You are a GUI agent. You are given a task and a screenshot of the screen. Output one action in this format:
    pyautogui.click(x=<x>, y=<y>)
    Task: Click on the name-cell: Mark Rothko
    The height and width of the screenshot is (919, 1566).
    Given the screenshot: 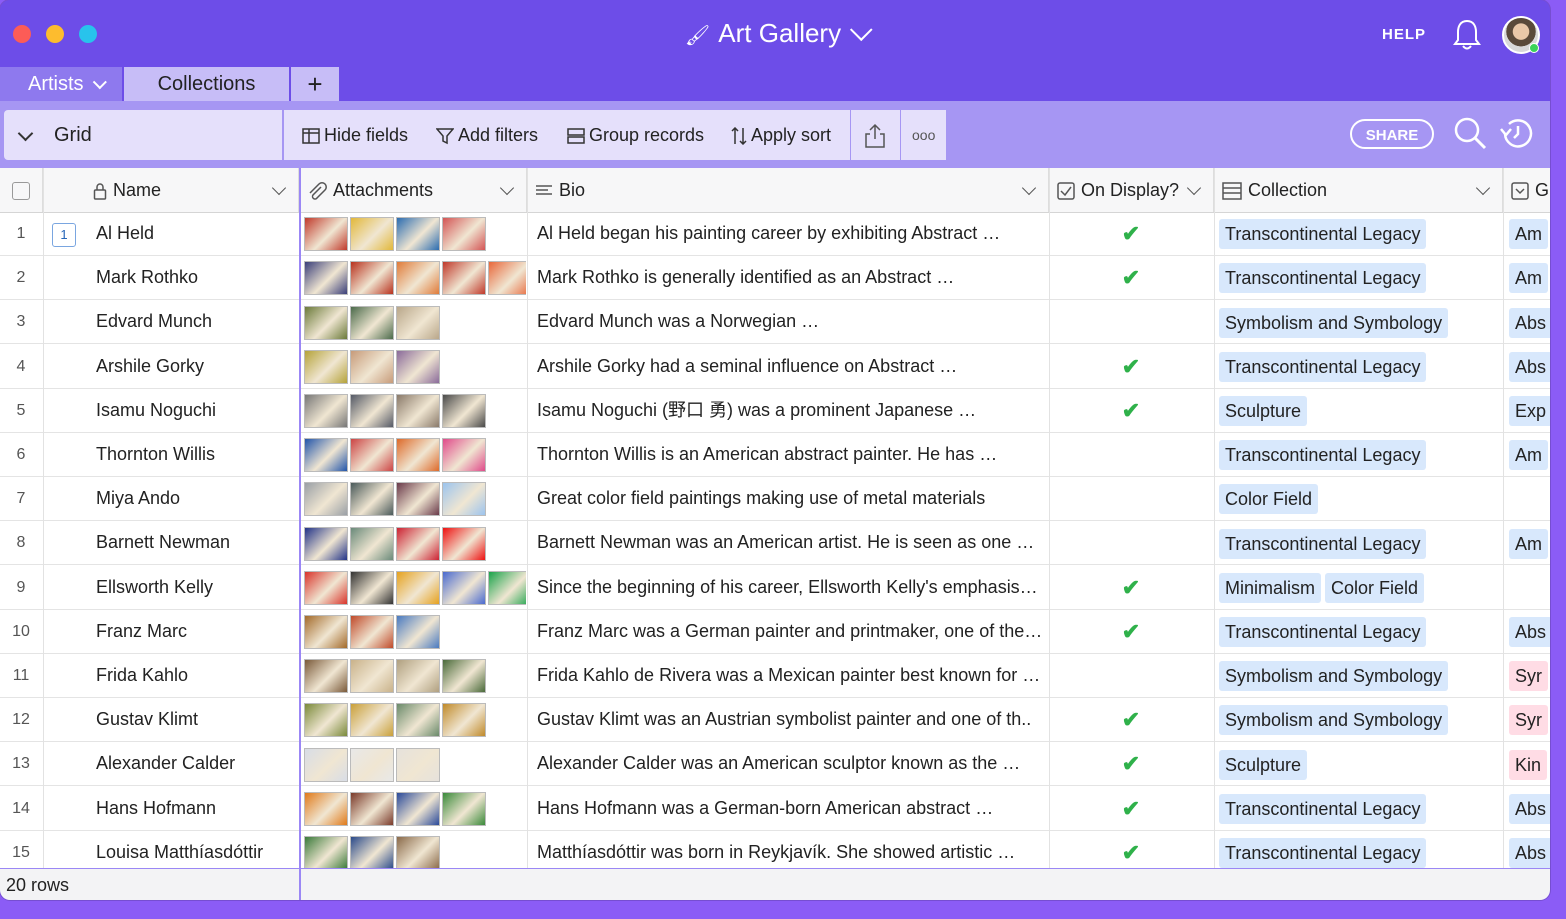 What is the action you would take?
    pyautogui.click(x=196, y=277)
    